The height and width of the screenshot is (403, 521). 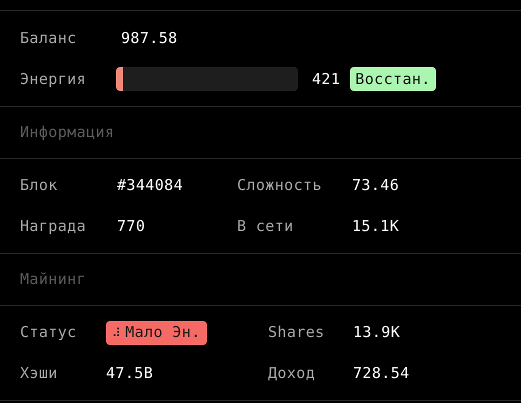 I want to click on field-label: Статус, so click(x=49, y=333).